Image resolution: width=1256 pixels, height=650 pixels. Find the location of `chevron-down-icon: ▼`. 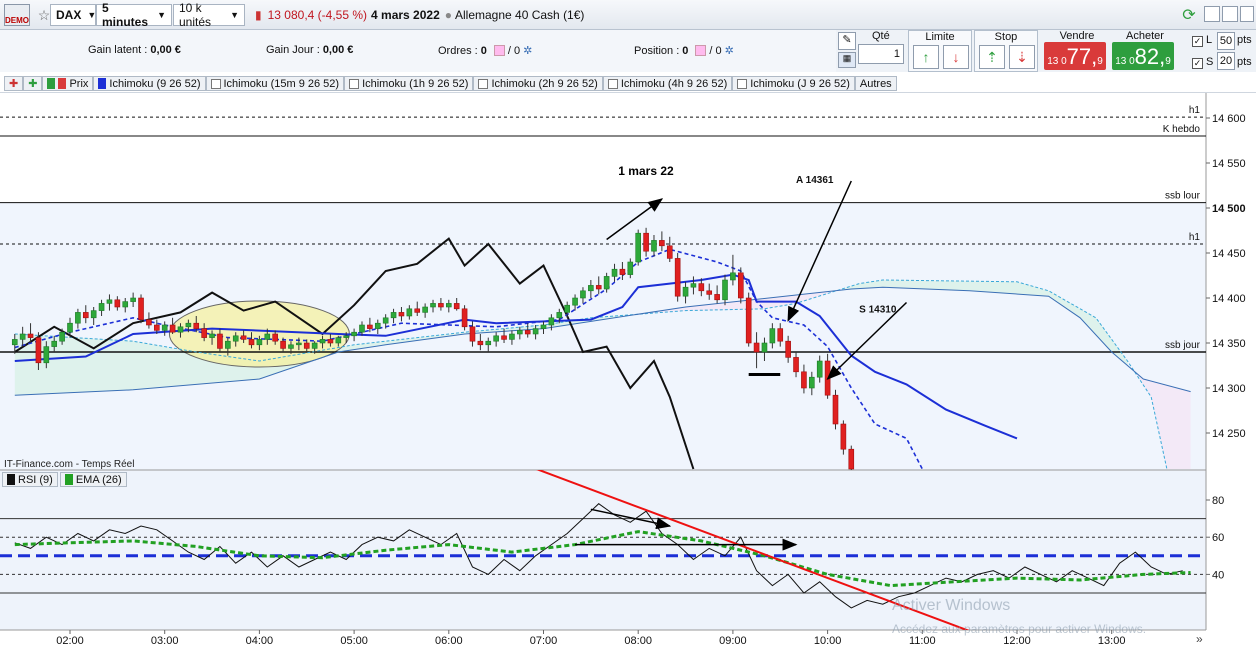

chevron-down-icon: ▼ is located at coordinates (234, 15).